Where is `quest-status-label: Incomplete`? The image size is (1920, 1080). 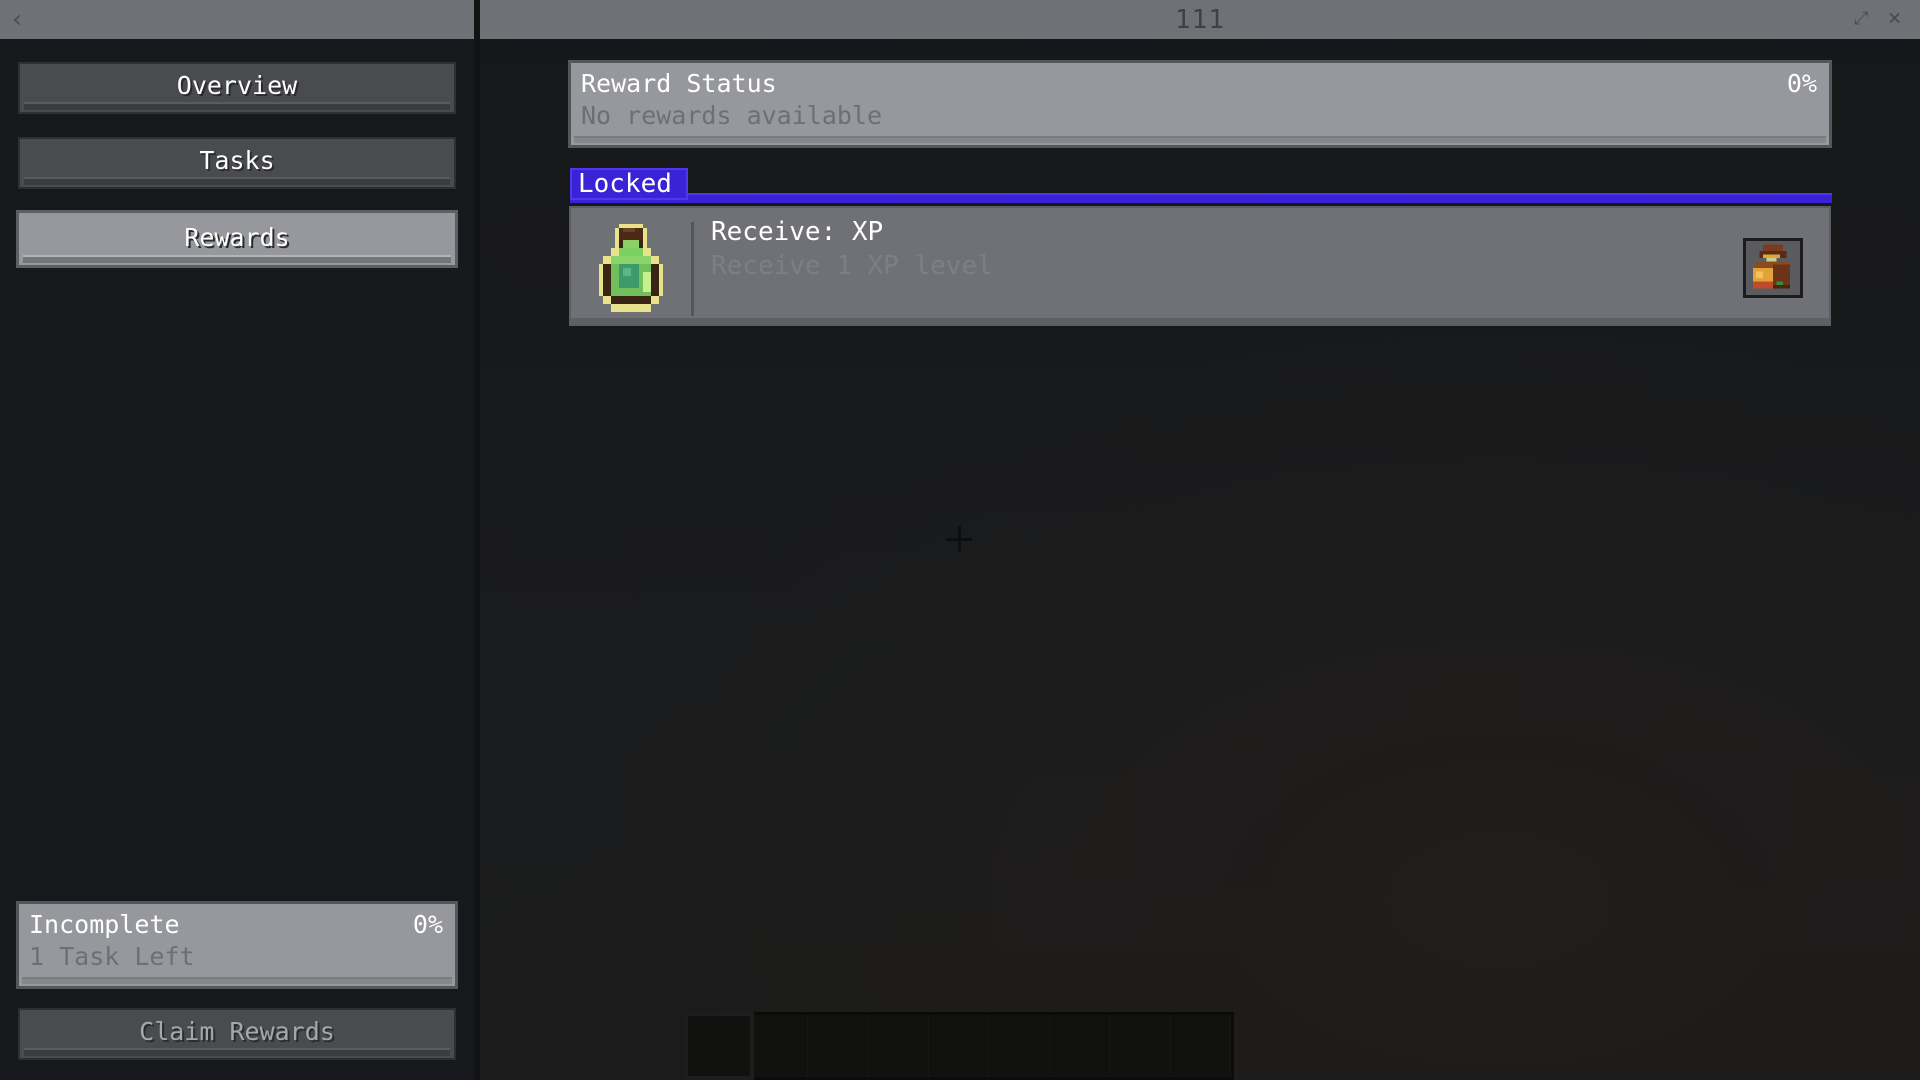 quest-status-label: Incomplete is located at coordinates (104, 924).